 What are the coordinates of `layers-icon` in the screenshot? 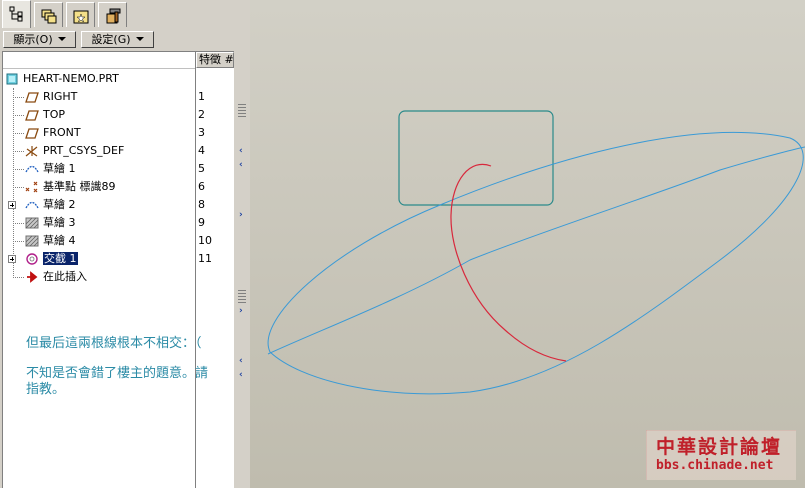 It's located at (49, 16).